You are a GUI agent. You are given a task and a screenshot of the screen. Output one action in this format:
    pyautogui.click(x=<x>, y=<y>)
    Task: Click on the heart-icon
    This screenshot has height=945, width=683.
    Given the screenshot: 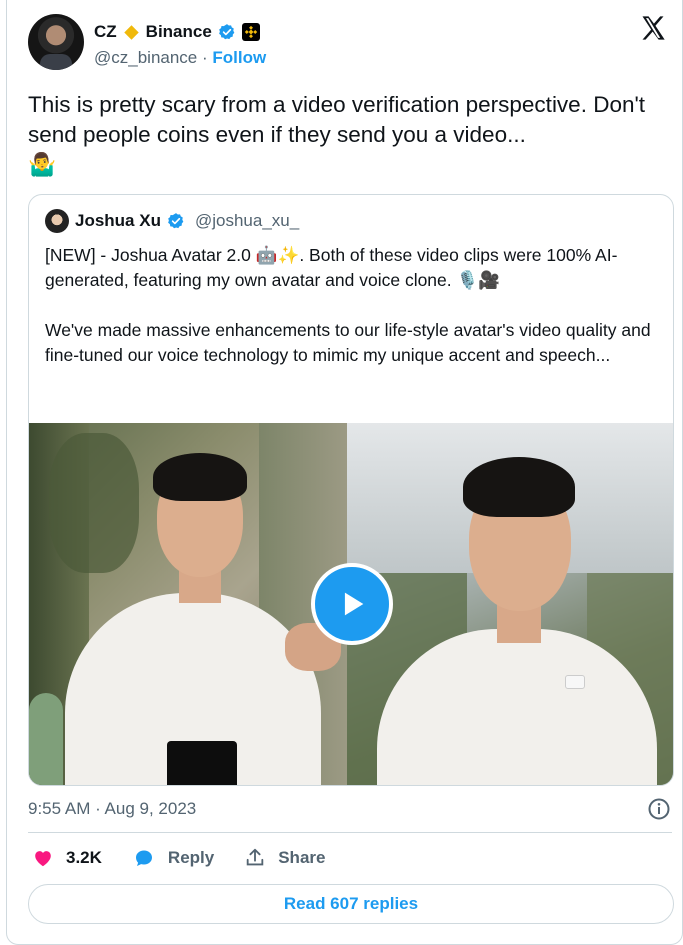 What is the action you would take?
    pyautogui.click(x=43, y=859)
    